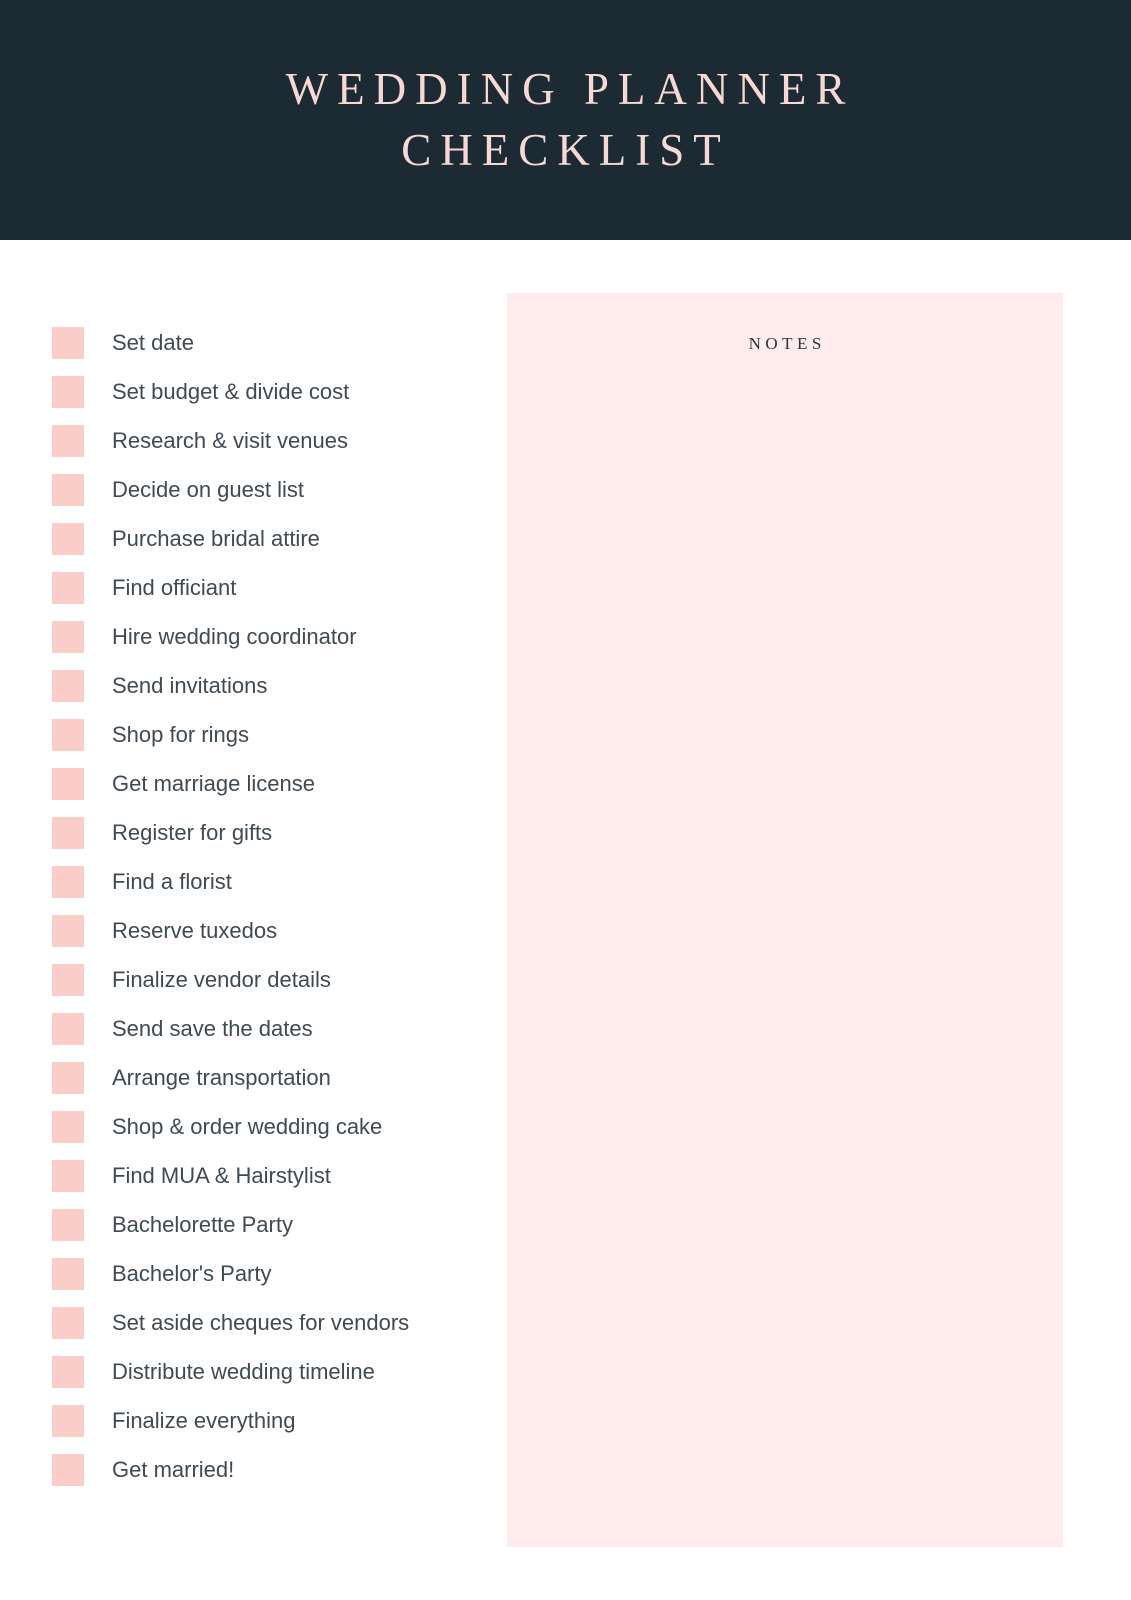  Describe the element at coordinates (267, 881) in the screenshot. I see `checklist-item: Find a florist` at that location.